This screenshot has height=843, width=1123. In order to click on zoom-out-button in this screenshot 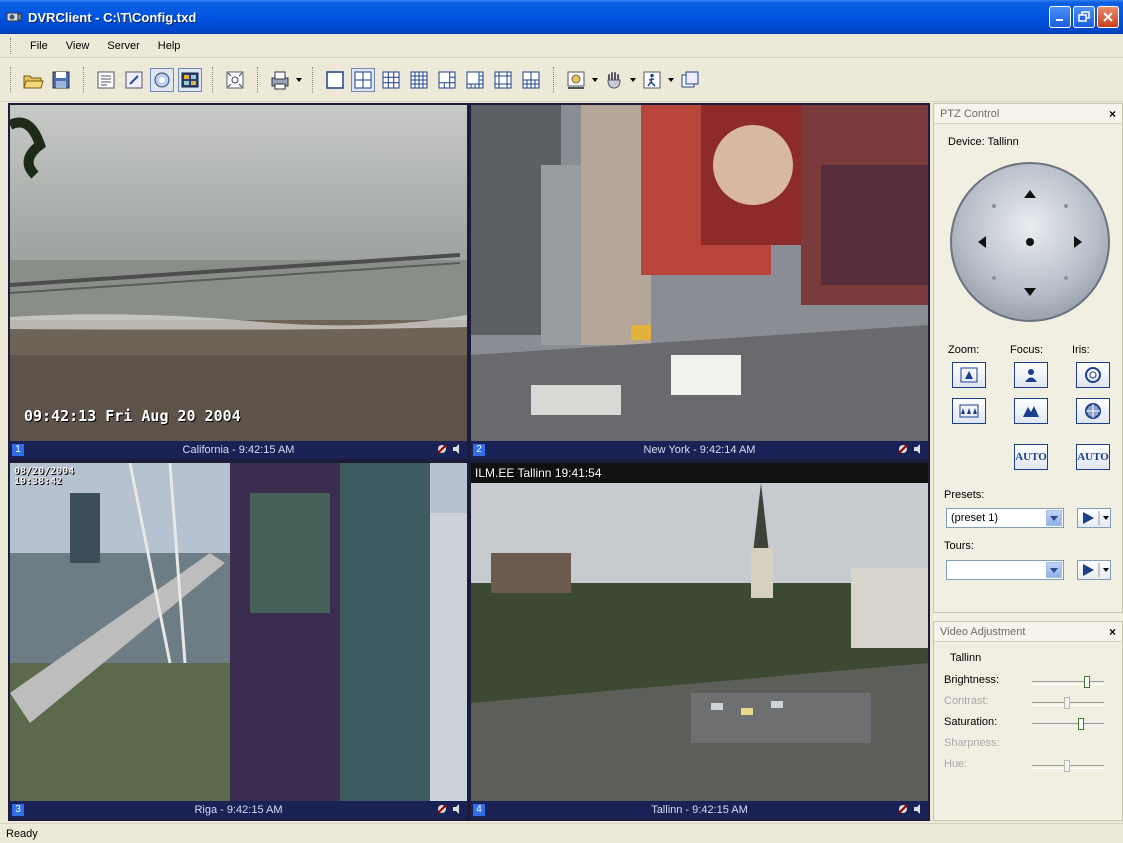, I will do `click(969, 411)`.